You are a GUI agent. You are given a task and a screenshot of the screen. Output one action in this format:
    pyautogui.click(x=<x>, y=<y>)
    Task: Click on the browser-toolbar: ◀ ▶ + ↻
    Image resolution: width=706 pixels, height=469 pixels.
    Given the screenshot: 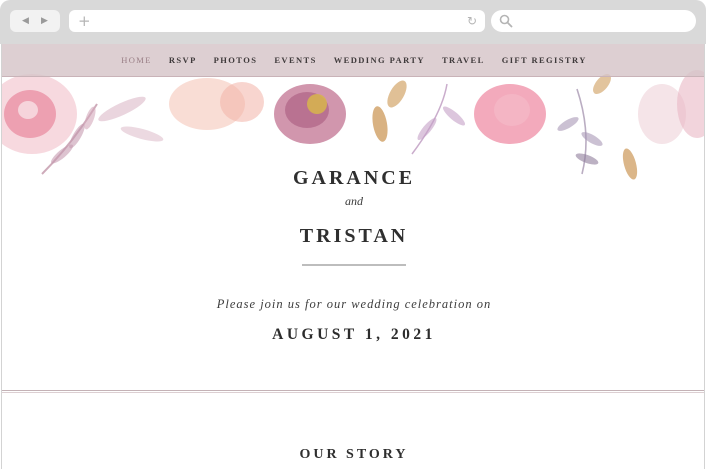 What is the action you would take?
    pyautogui.click(x=353, y=22)
    